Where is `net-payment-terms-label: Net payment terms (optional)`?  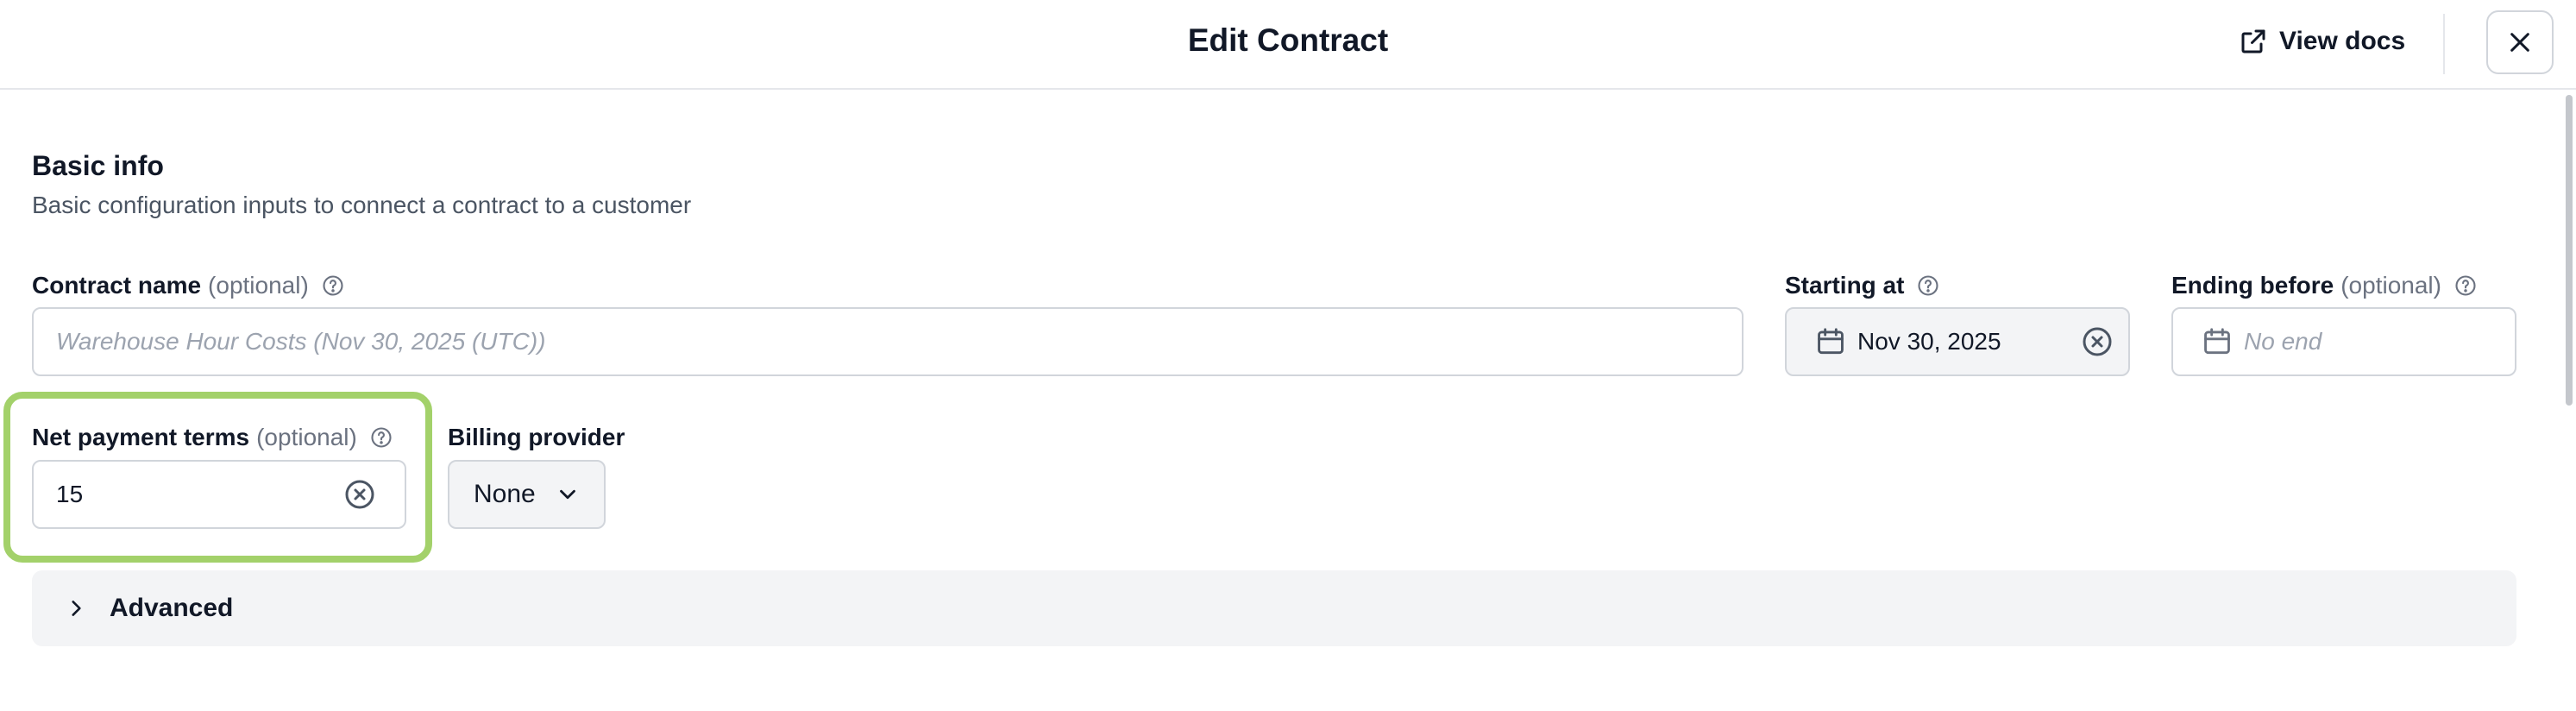 net-payment-terms-label: Net payment terms (optional) is located at coordinates (212, 437).